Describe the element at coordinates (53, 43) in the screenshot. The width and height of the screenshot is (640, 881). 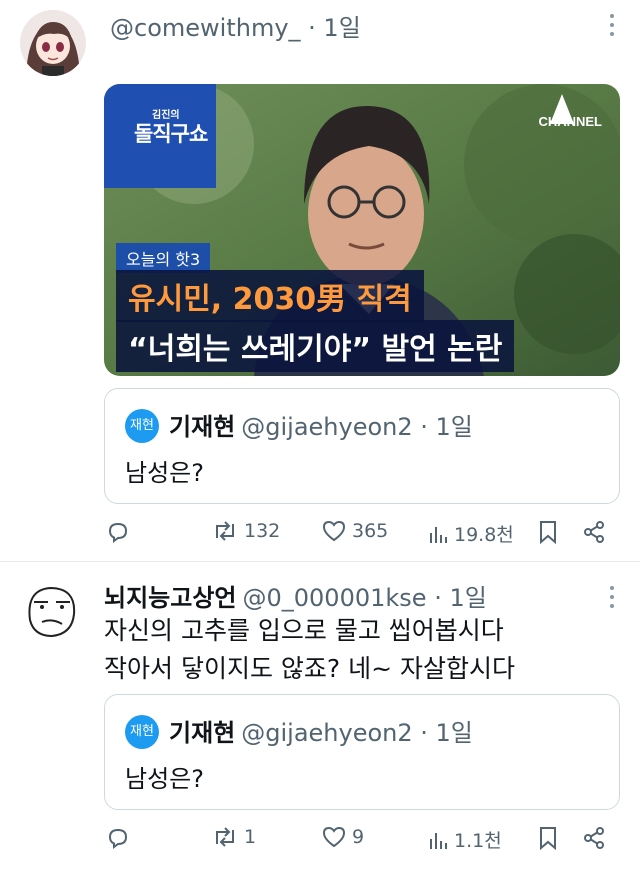
I see `avatar-comewithmy` at that location.